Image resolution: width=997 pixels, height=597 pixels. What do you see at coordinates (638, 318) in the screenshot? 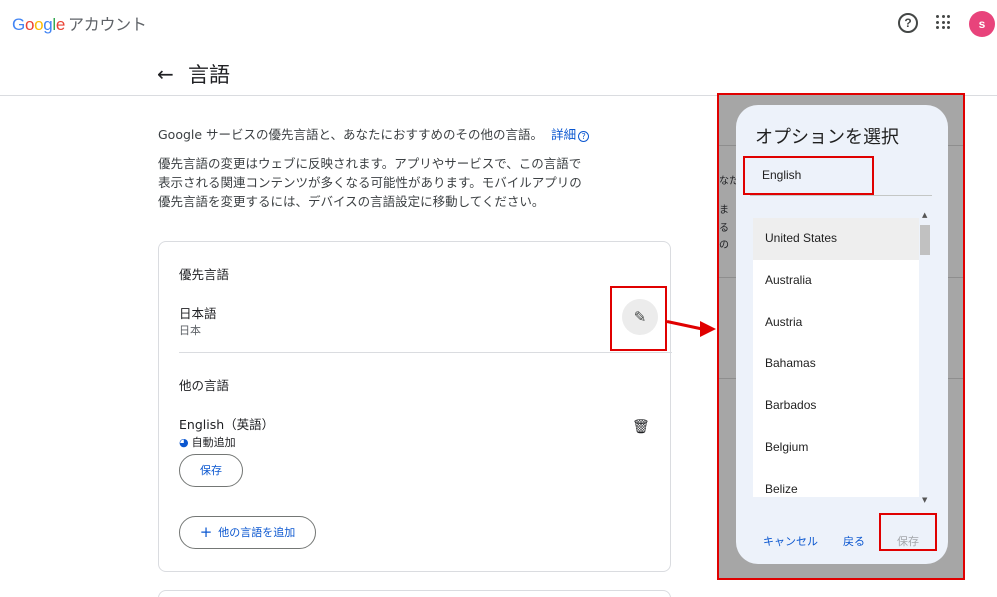
I see `annotation-edit-highlight` at bounding box center [638, 318].